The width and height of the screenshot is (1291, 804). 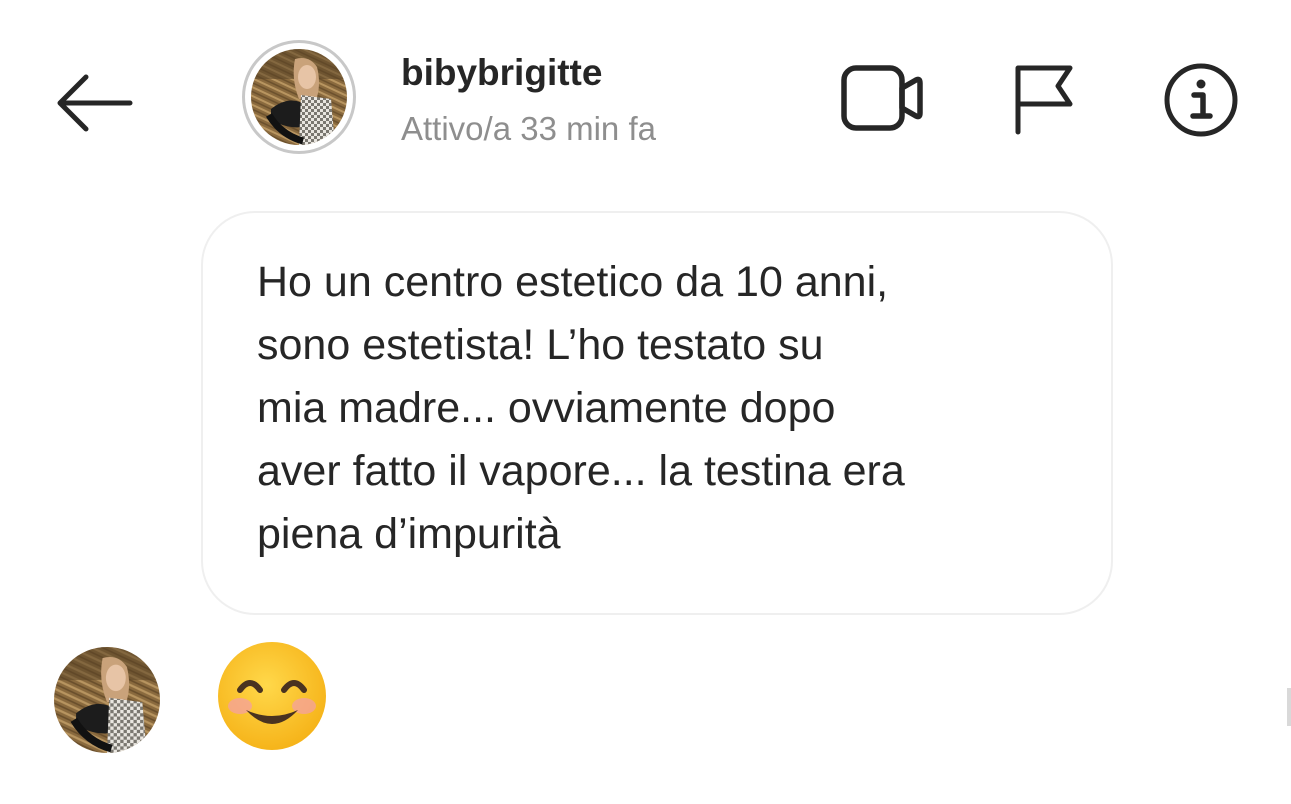 I want to click on back-button, so click(x=94, y=103).